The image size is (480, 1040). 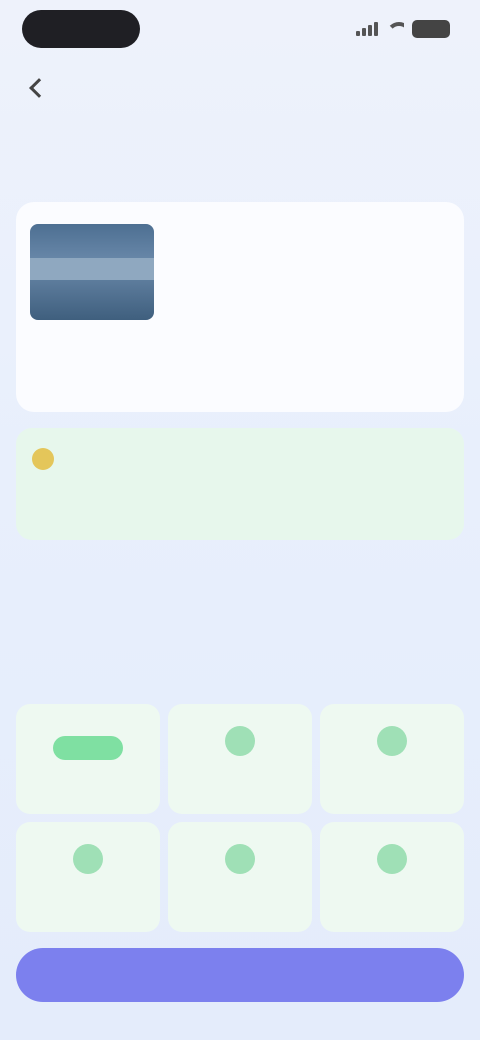 I want to click on product-thumbnail, so click(x=92, y=272).